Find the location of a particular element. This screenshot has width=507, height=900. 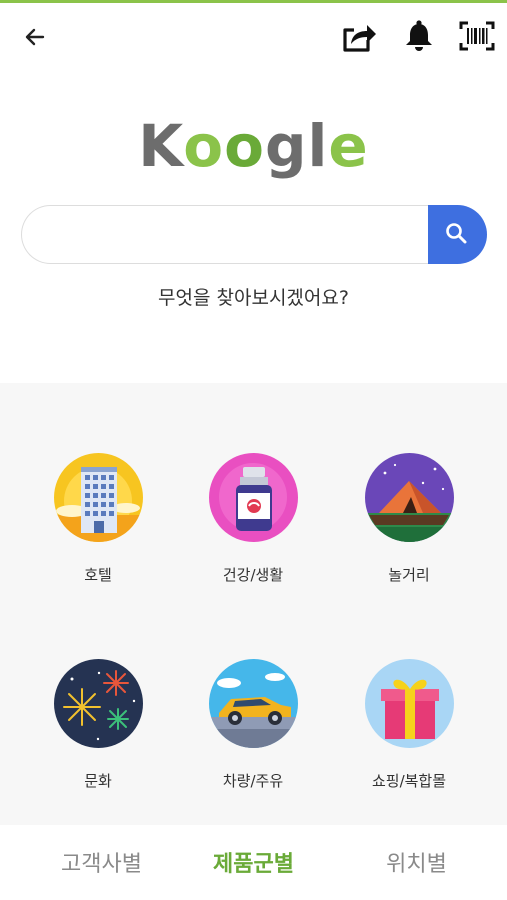

category-hotel: 호텔 is located at coordinates (98, 519).